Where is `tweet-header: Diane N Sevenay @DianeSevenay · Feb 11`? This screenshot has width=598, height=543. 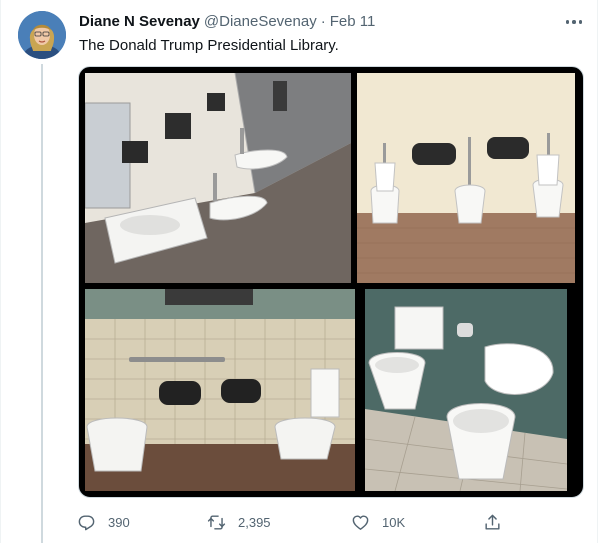 tweet-header: Diane N Sevenay @DianeSevenay · Feb 11 is located at coordinates (227, 21).